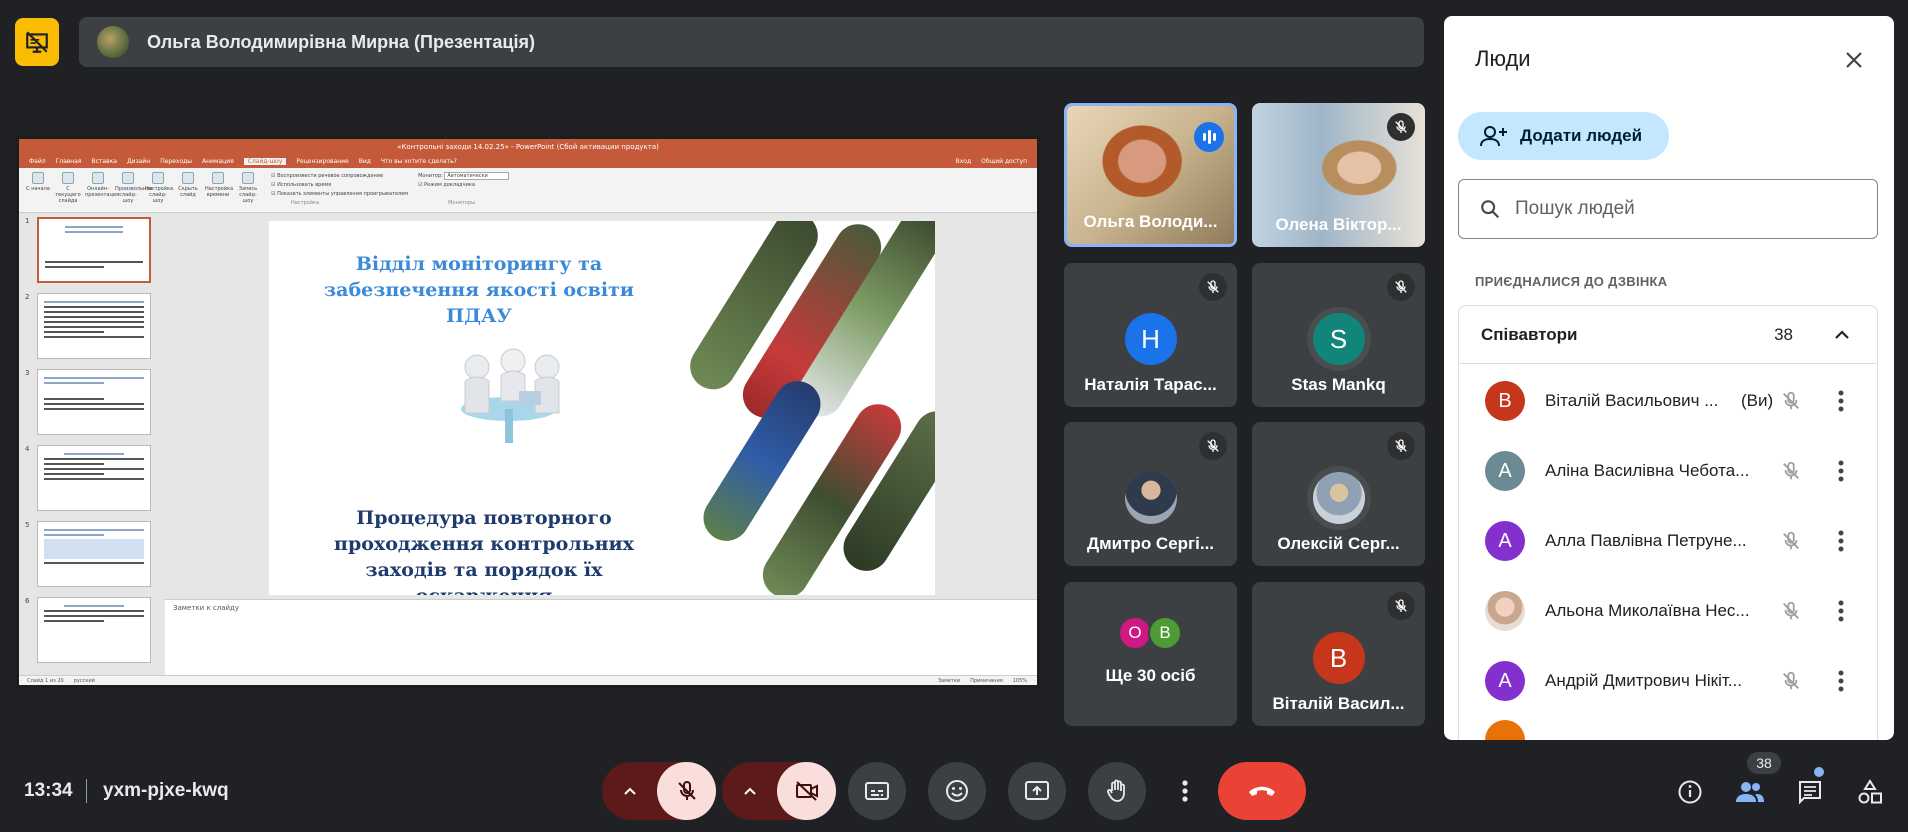  I want to click on people-icon, so click(1750, 792).